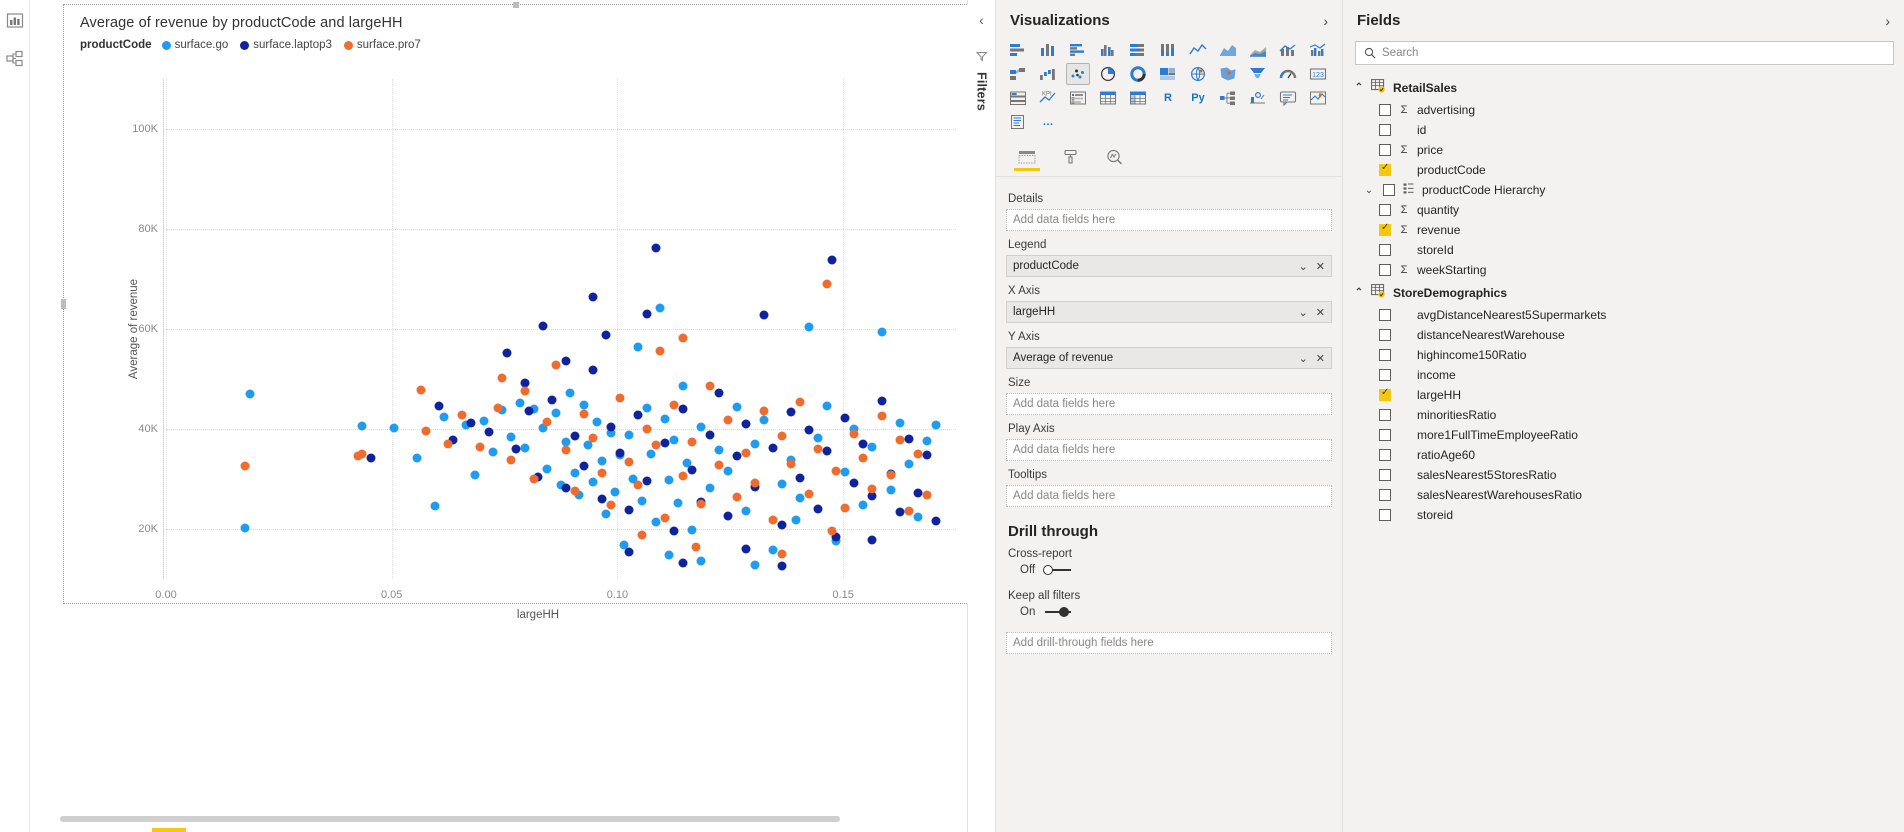 The image size is (1904, 832). What do you see at coordinates (1169, 358) in the screenshot?
I see `well-y-axis: Average of revenue ⌄ ✕` at bounding box center [1169, 358].